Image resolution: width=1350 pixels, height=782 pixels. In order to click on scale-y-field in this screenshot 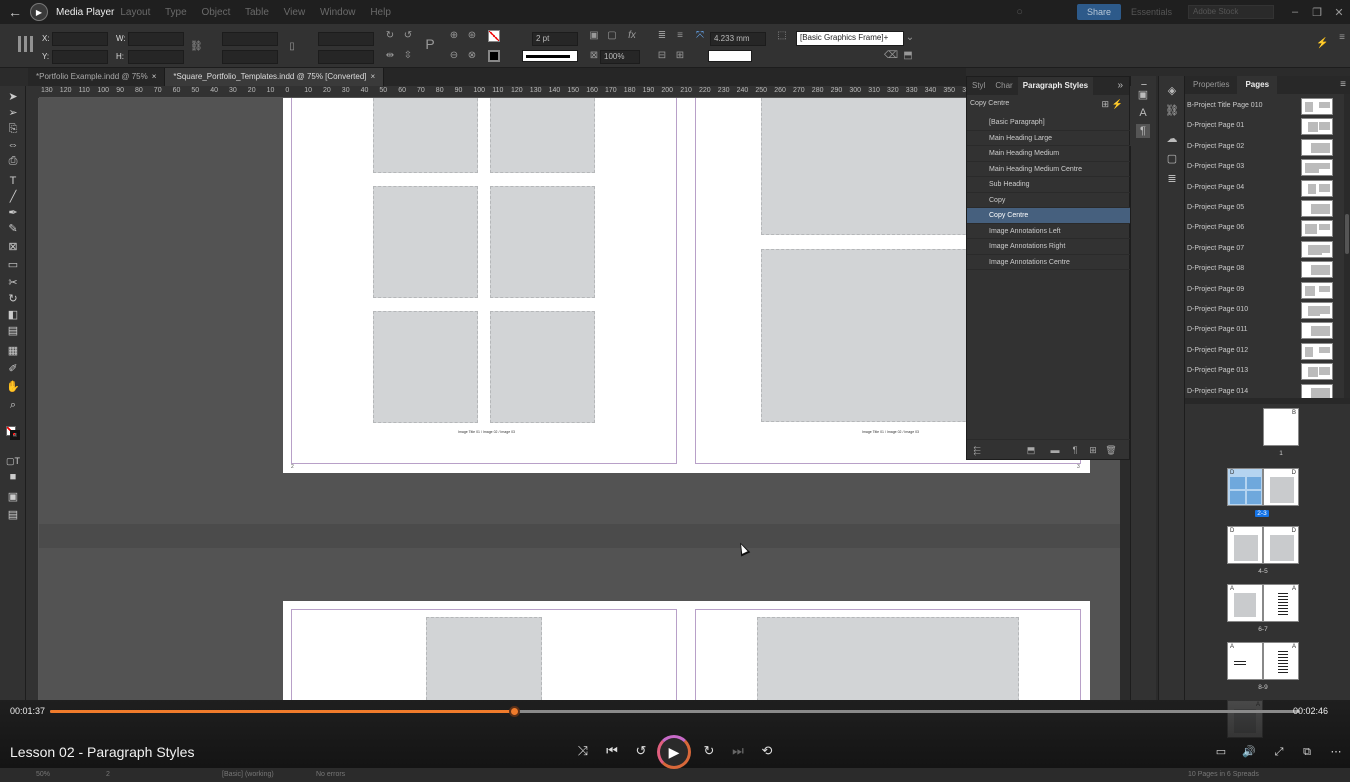, I will do `click(250, 57)`.